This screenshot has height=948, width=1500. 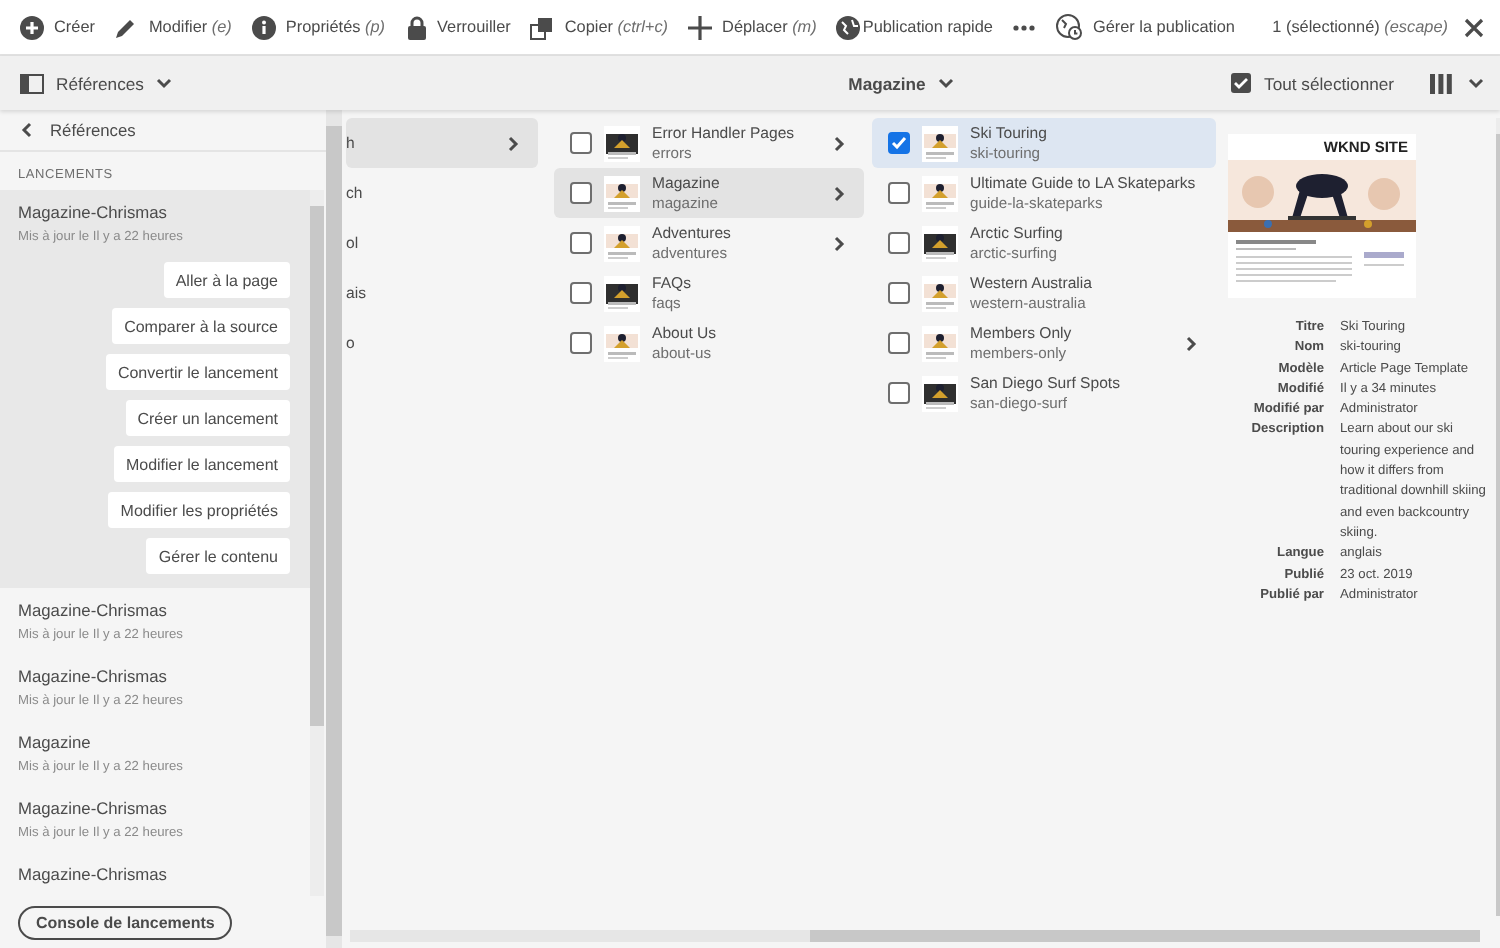 What do you see at coordinates (599, 27) in the screenshot?
I see `toolbar-button: Copier (ctrl+c)` at bounding box center [599, 27].